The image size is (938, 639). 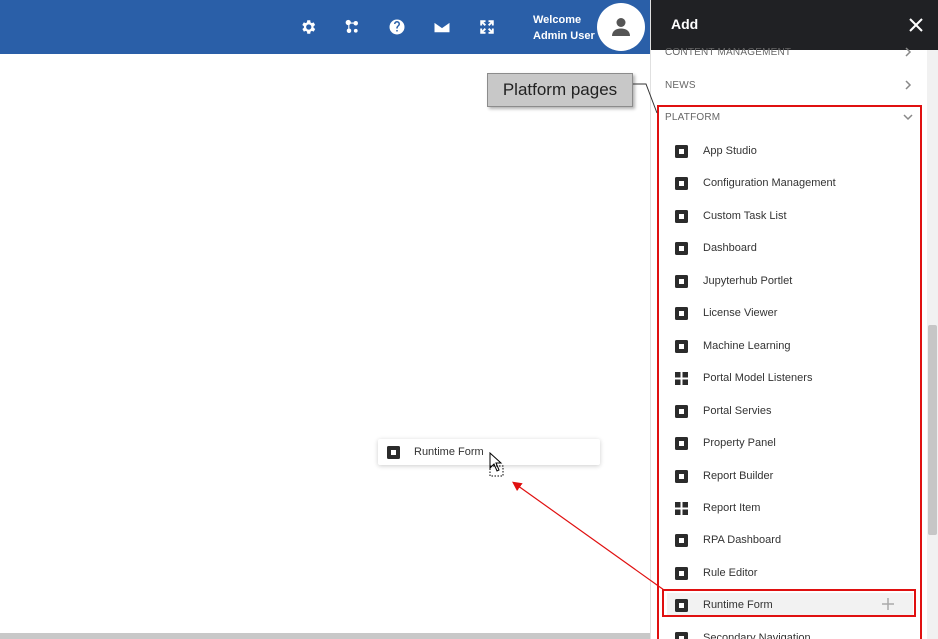 What do you see at coordinates (748, 281) in the screenshot?
I see `panel-item-label: Jupyterhub Portlet` at bounding box center [748, 281].